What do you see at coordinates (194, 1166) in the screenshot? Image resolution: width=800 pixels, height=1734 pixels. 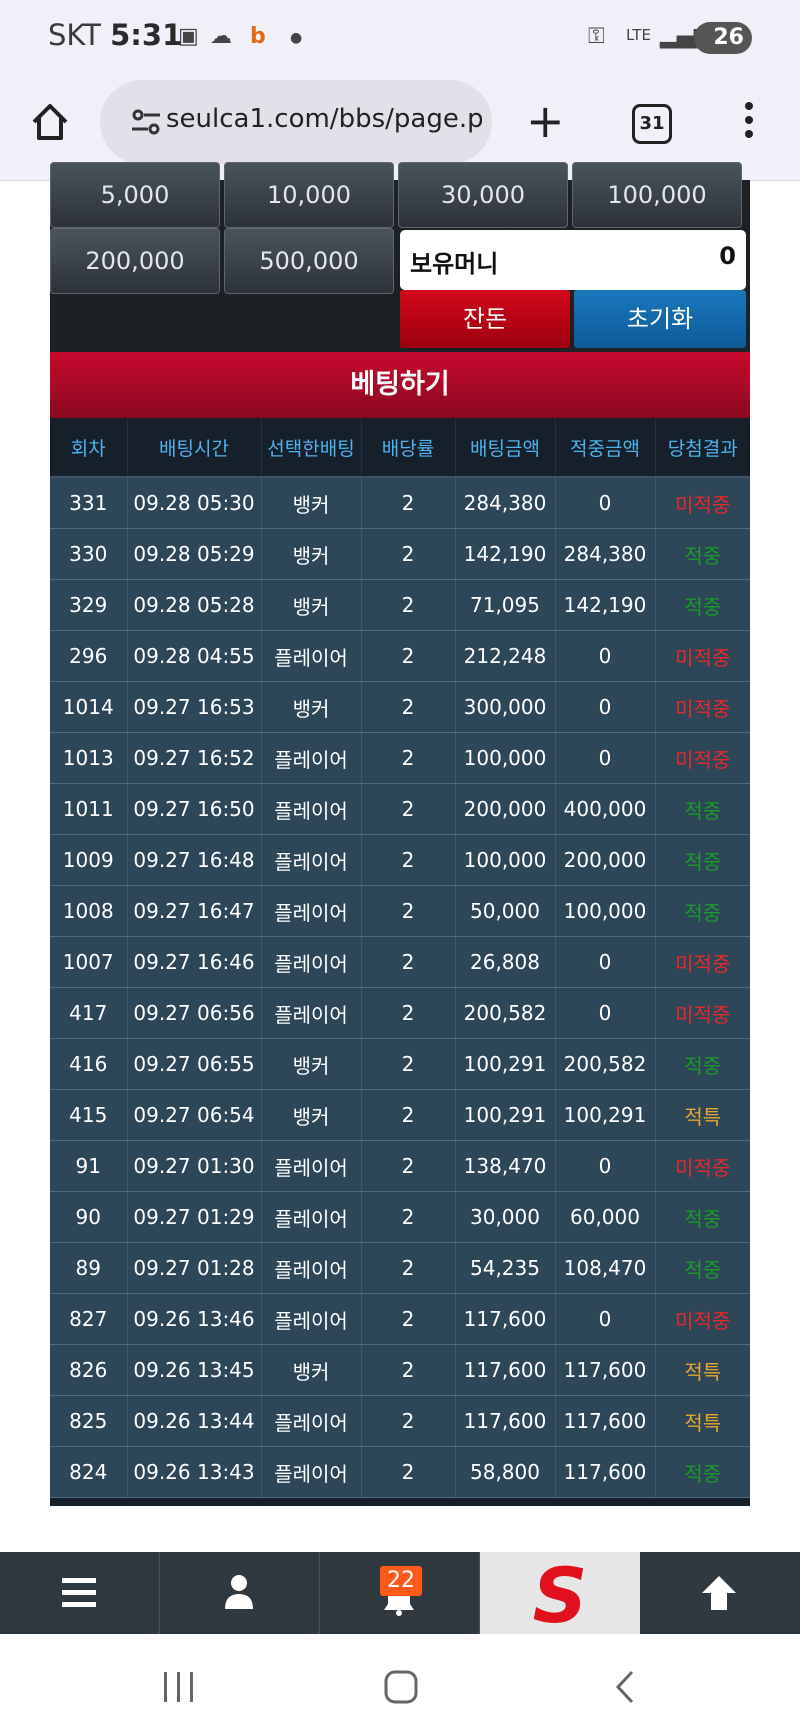 I see `table-cell: 09.27 01:30` at bounding box center [194, 1166].